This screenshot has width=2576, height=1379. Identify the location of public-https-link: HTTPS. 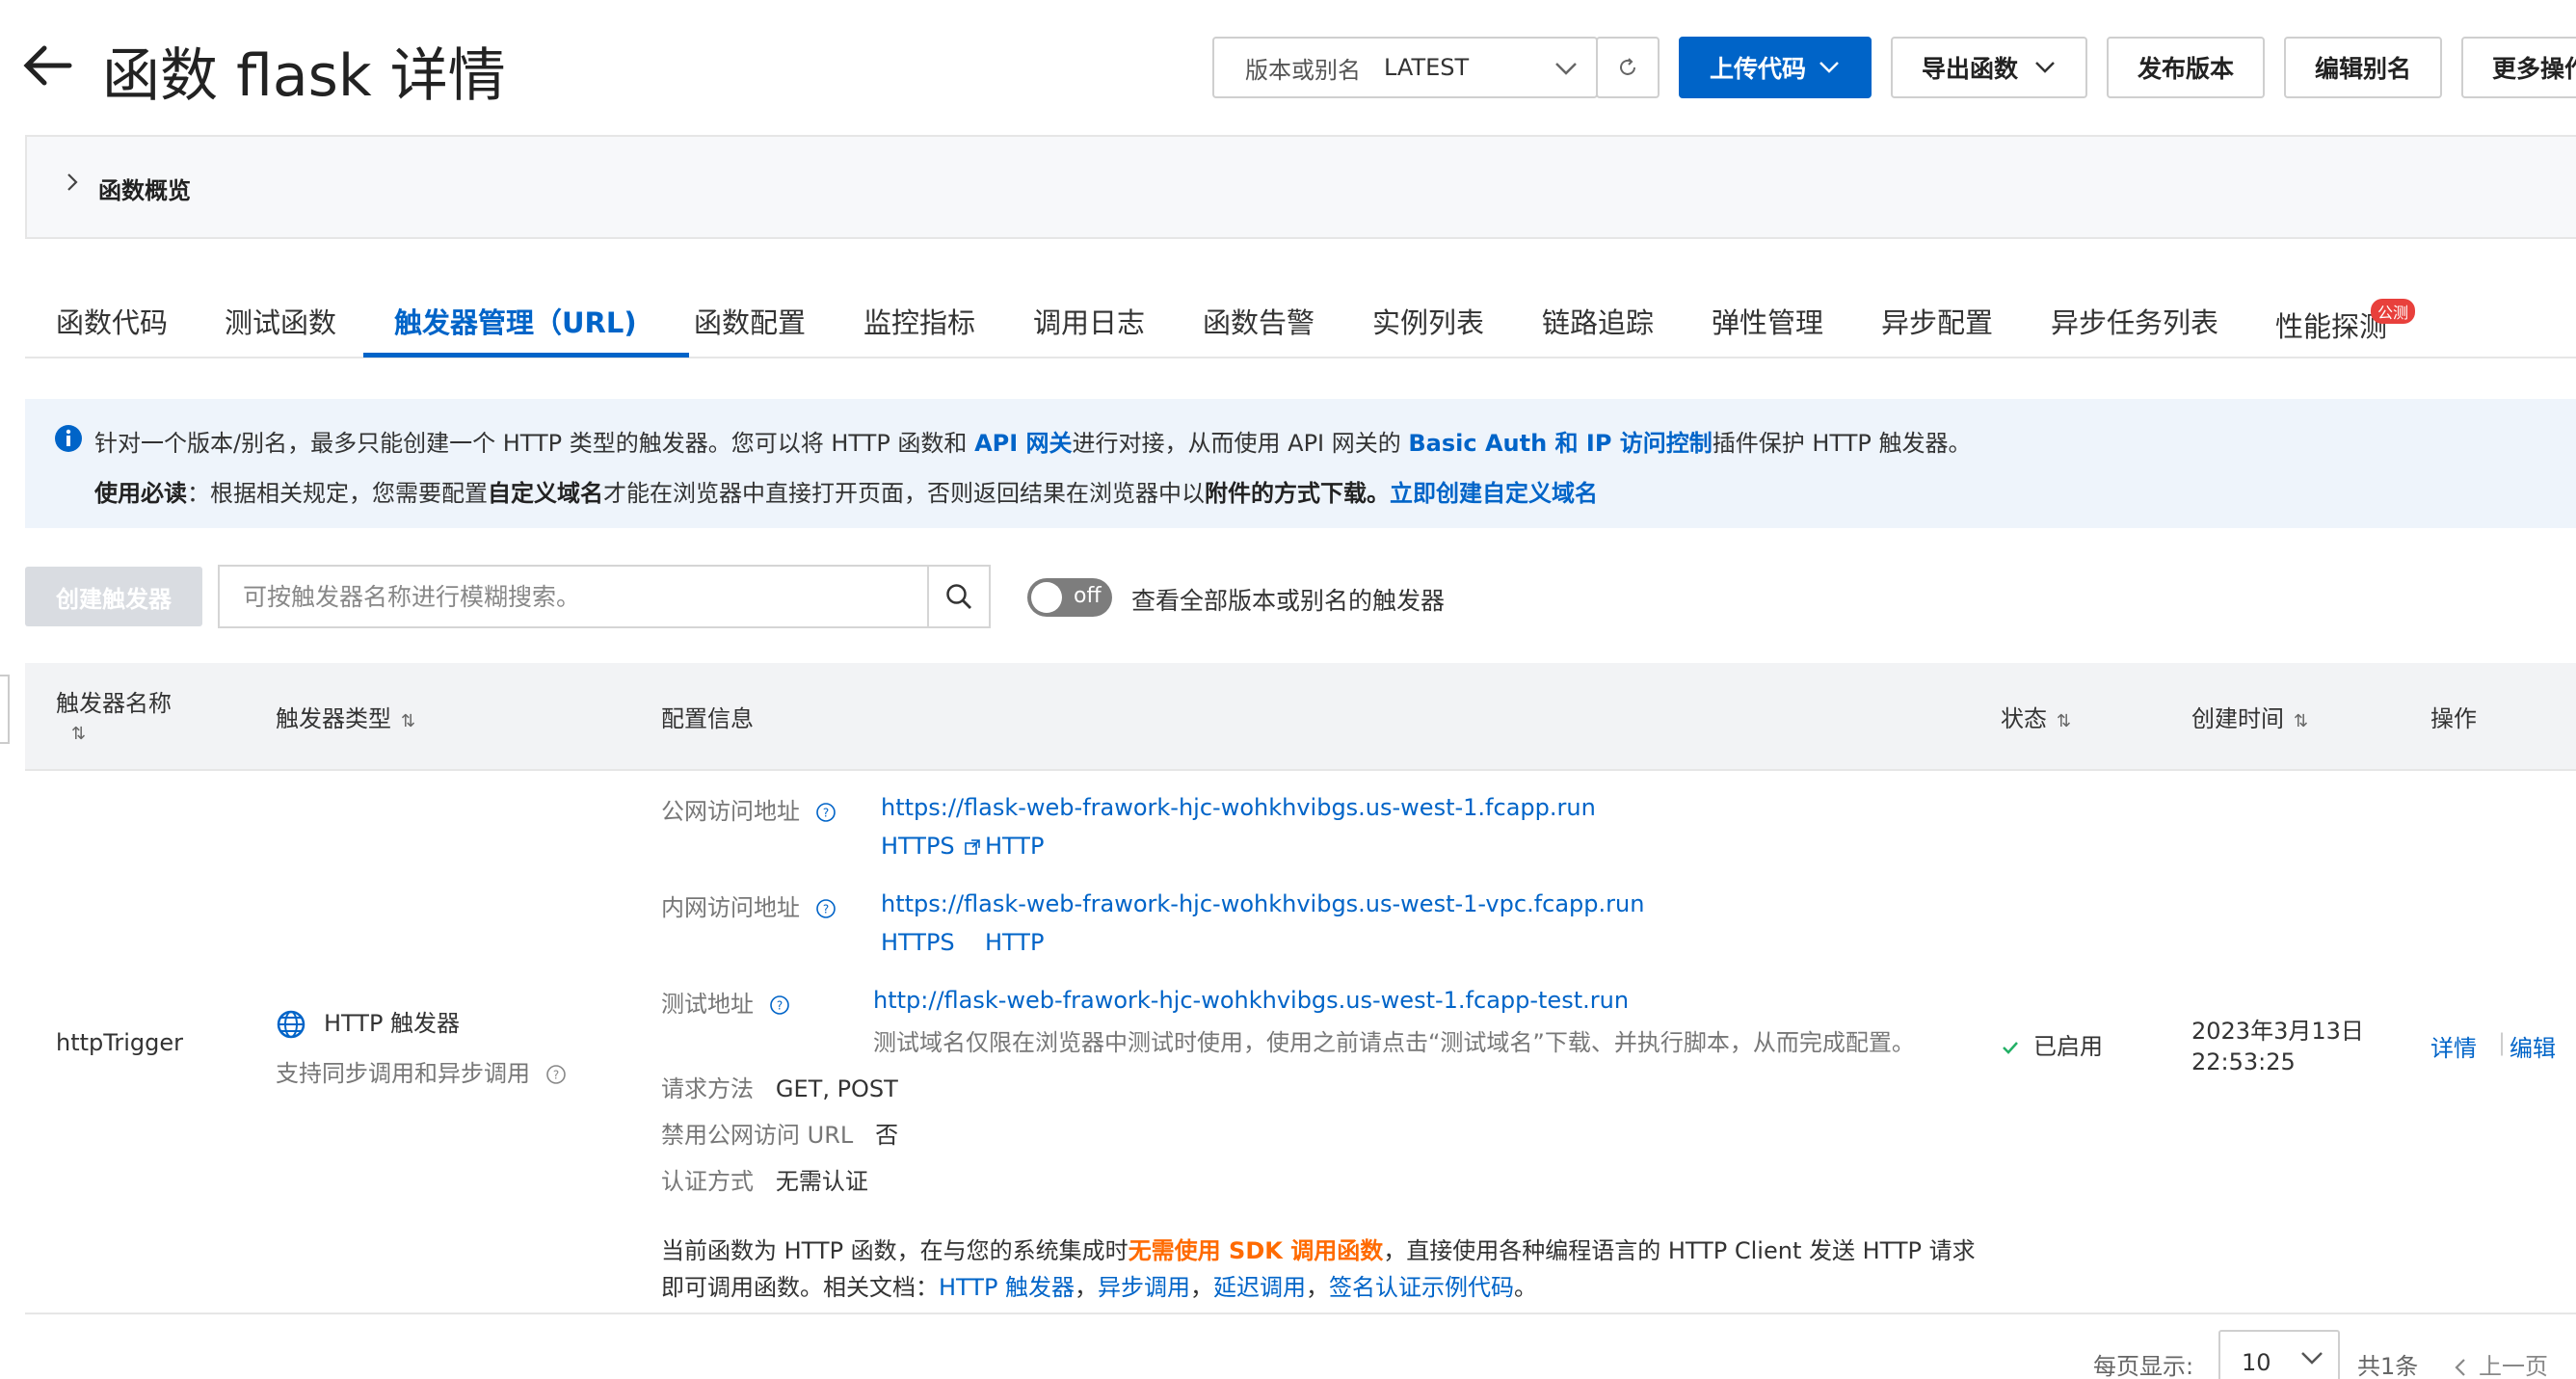
(918, 847).